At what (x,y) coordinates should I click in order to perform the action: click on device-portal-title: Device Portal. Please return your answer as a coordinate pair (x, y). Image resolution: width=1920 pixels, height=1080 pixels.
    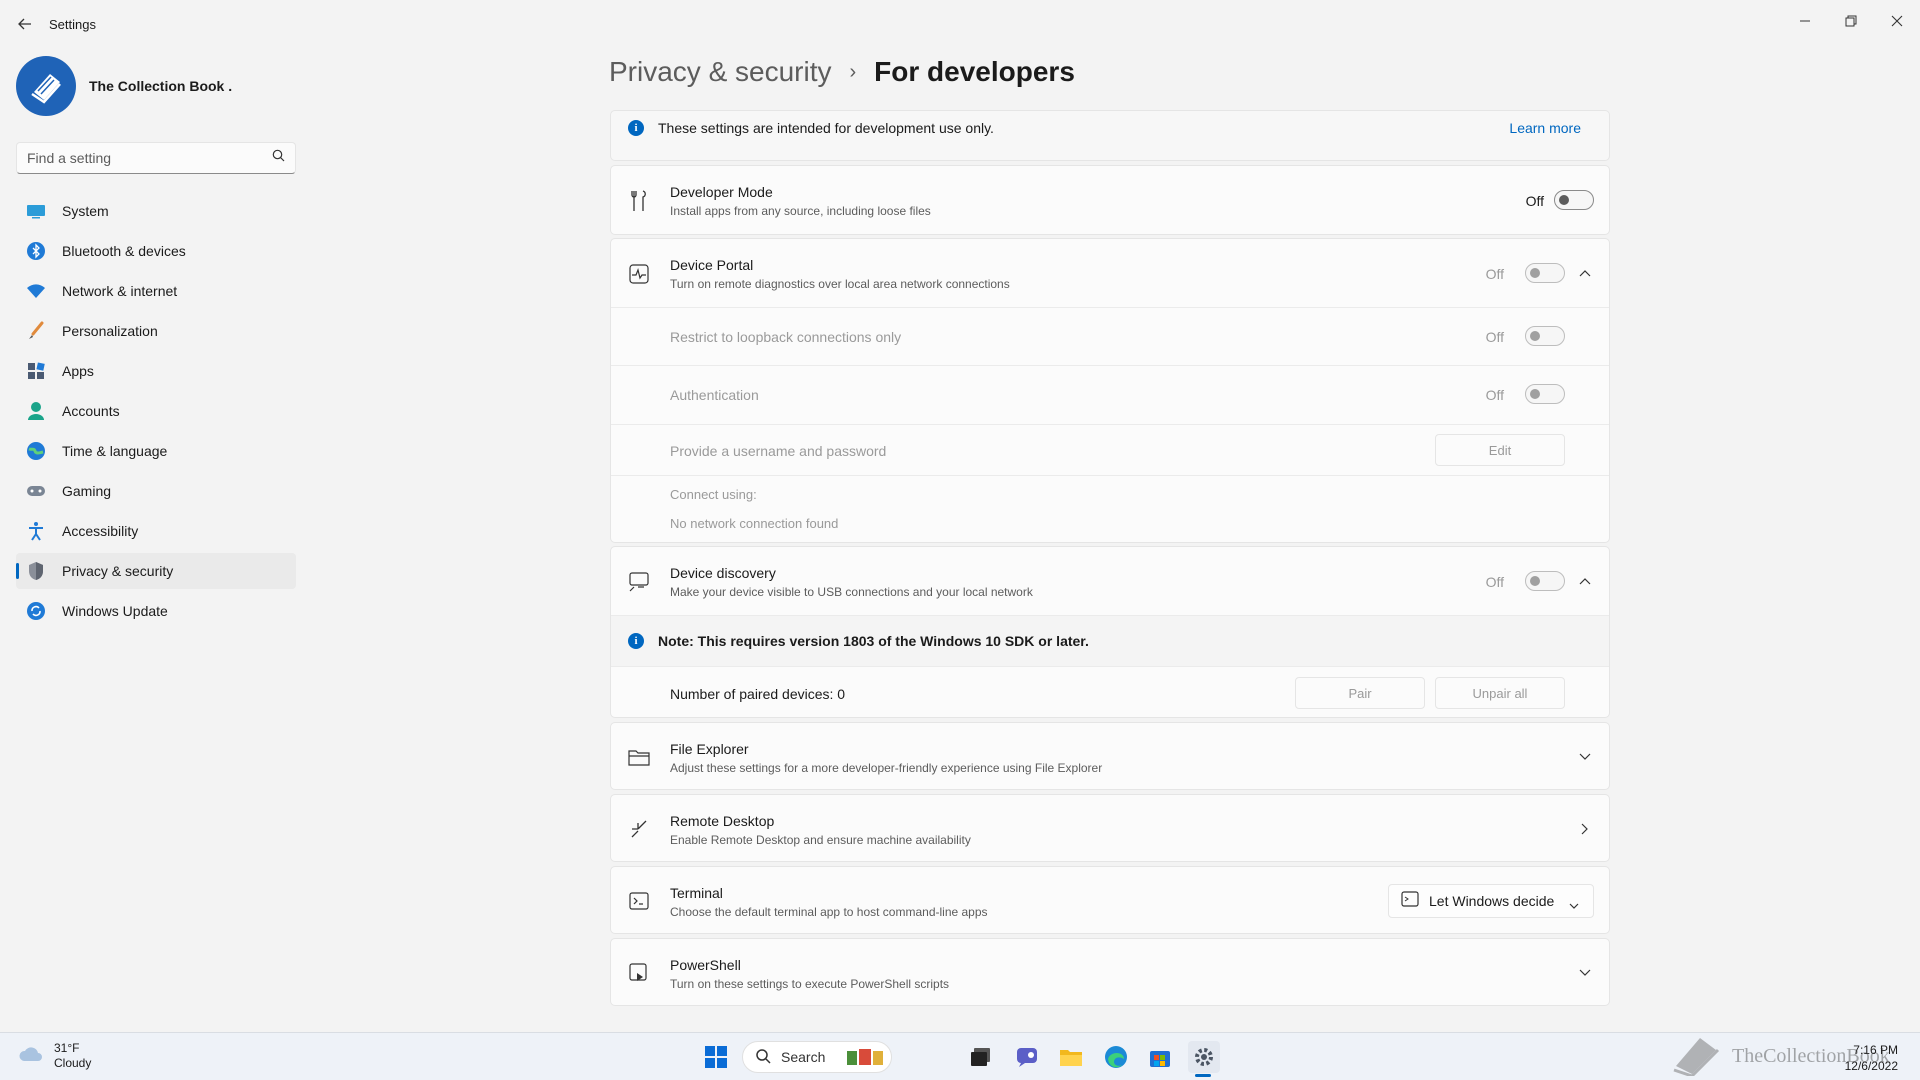
    Looking at the image, I should click on (712, 265).